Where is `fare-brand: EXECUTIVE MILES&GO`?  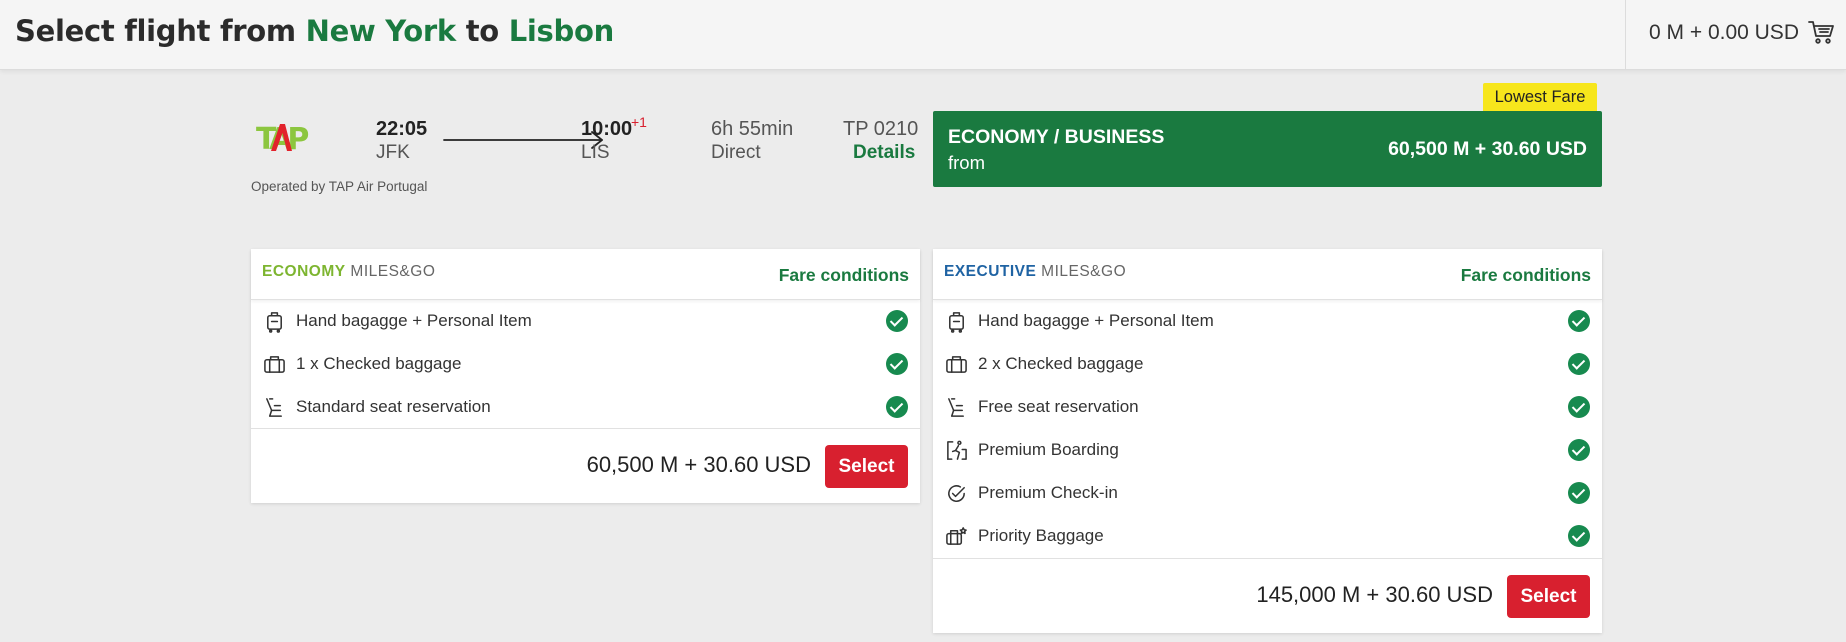 fare-brand: EXECUTIVE MILES&GO is located at coordinates (1035, 272).